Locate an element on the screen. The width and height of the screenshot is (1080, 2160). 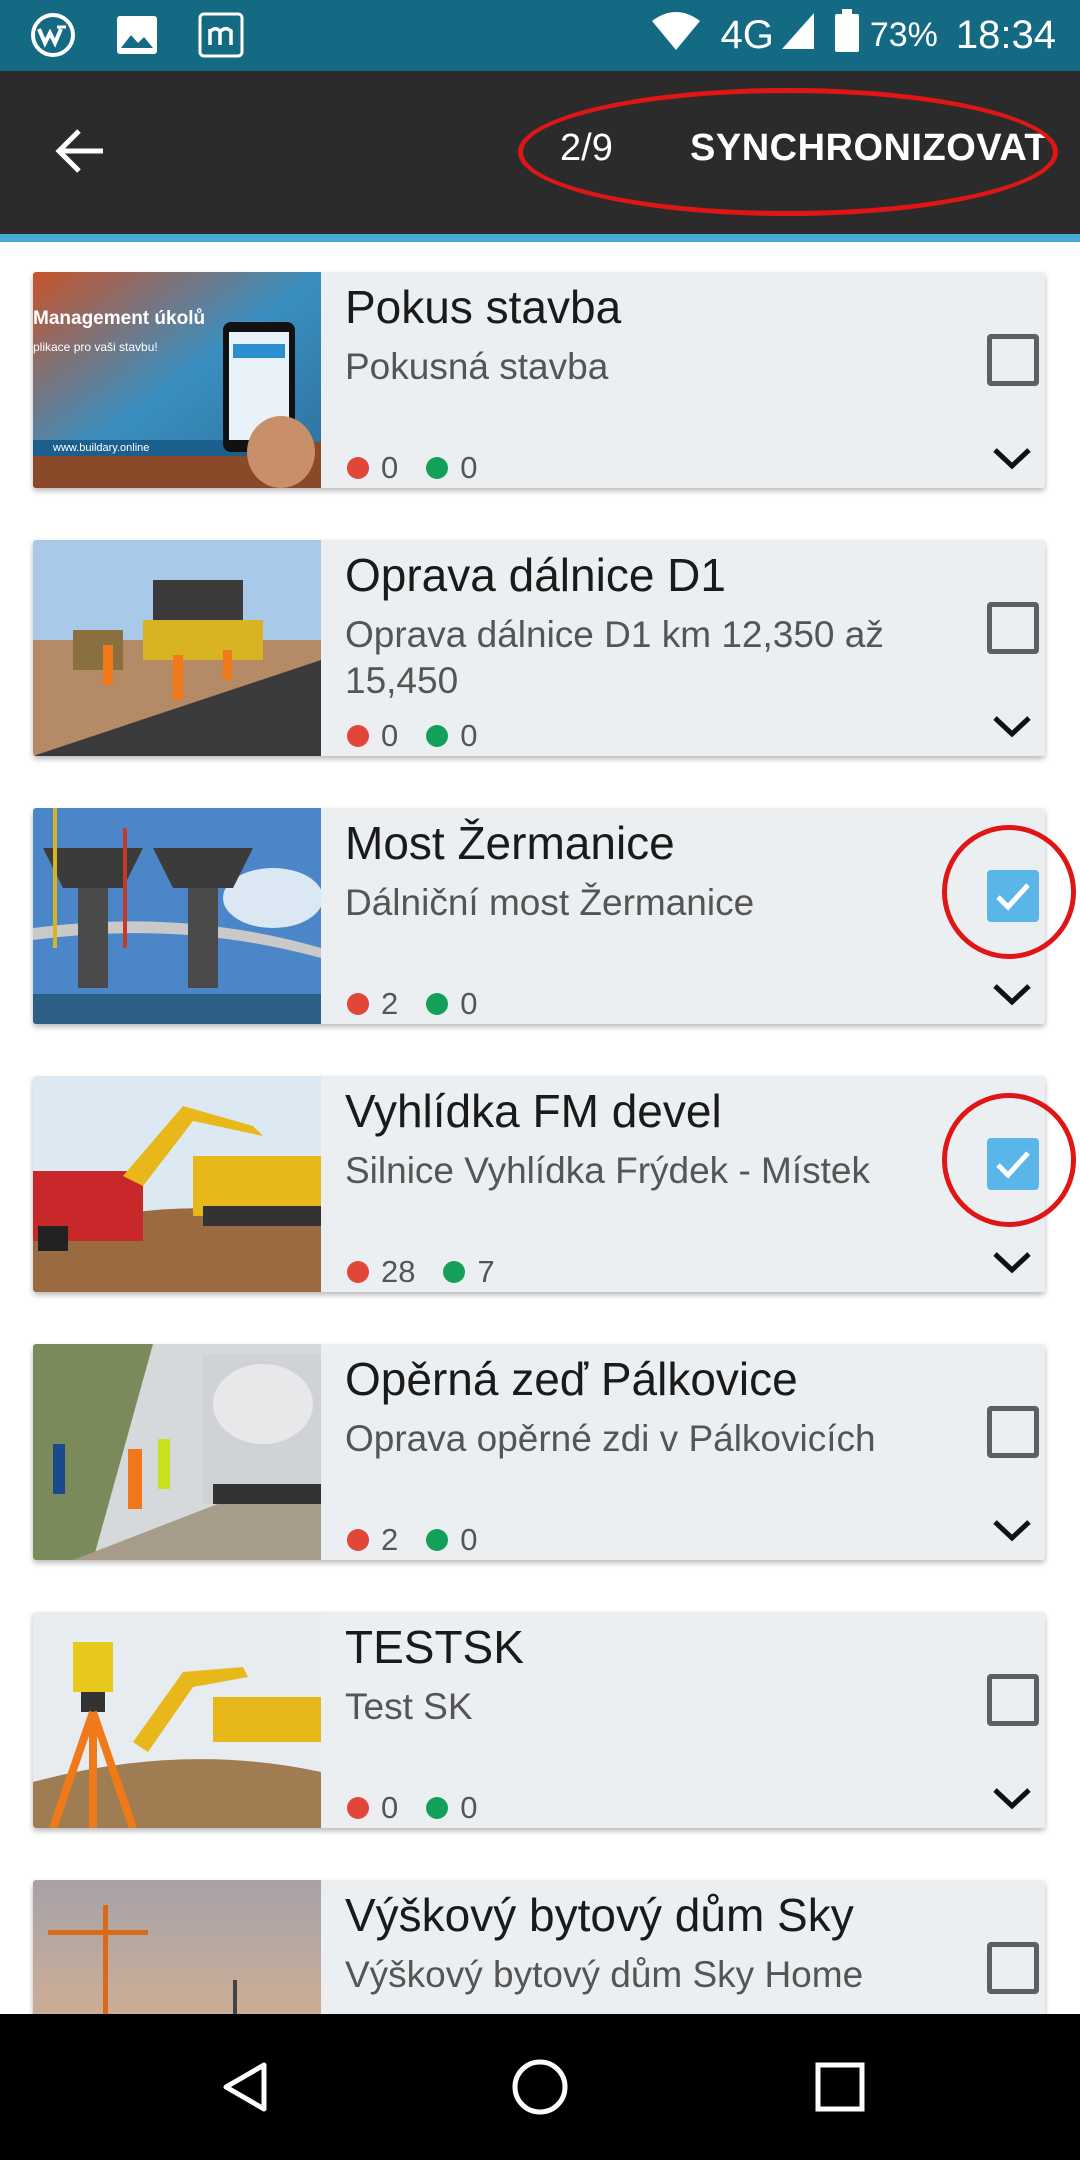
nav-home-button is located at coordinates (540, 2087).